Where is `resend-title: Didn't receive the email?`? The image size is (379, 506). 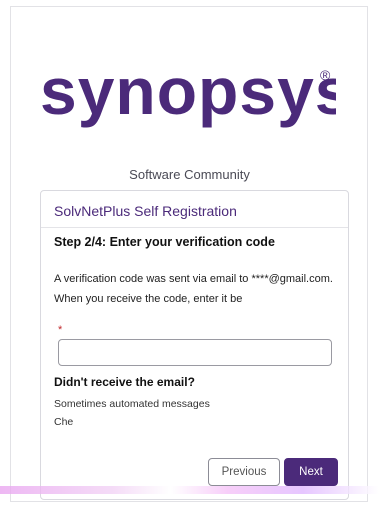 resend-title: Didn't receive the email? is located at coordinates (124, 382).